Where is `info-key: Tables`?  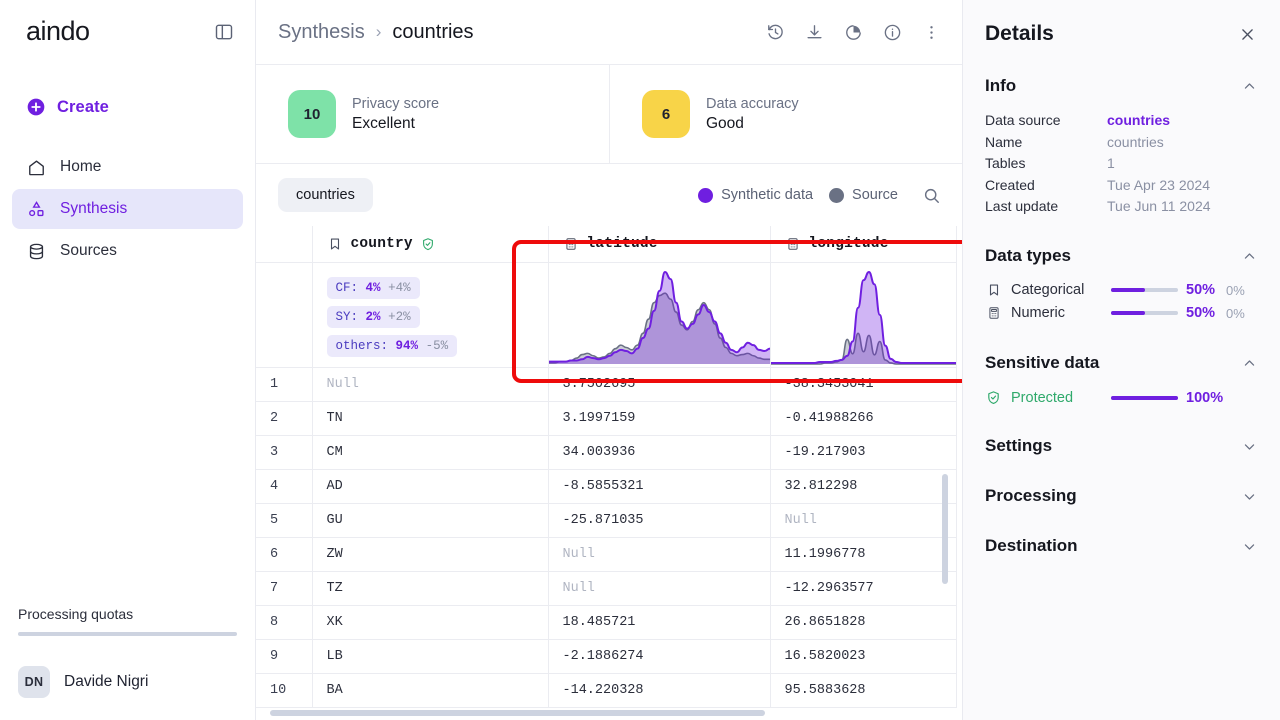 info-key: Tables is located at coordinates (1005, 163).